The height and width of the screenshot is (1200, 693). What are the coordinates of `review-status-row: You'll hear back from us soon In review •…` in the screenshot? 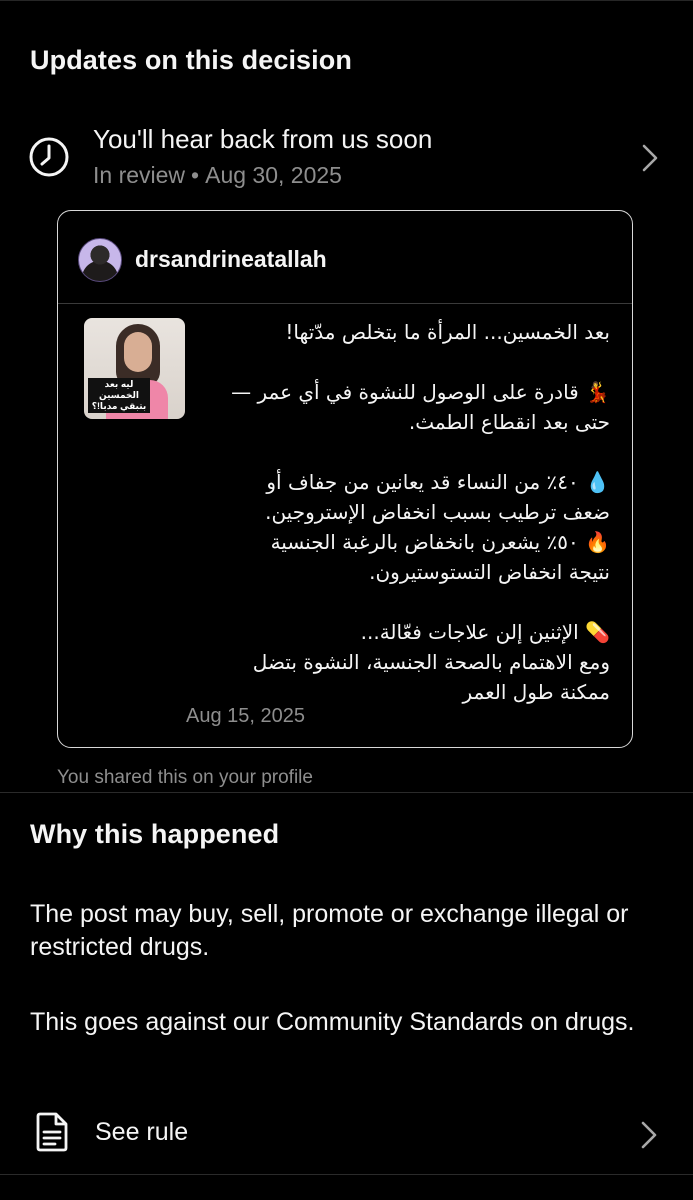 It's located at (346, 157).